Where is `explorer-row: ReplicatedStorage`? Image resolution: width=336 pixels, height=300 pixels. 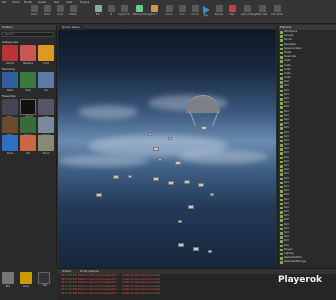
explorer-row: ReplicatedStorage is located at coordinates (307, 262).